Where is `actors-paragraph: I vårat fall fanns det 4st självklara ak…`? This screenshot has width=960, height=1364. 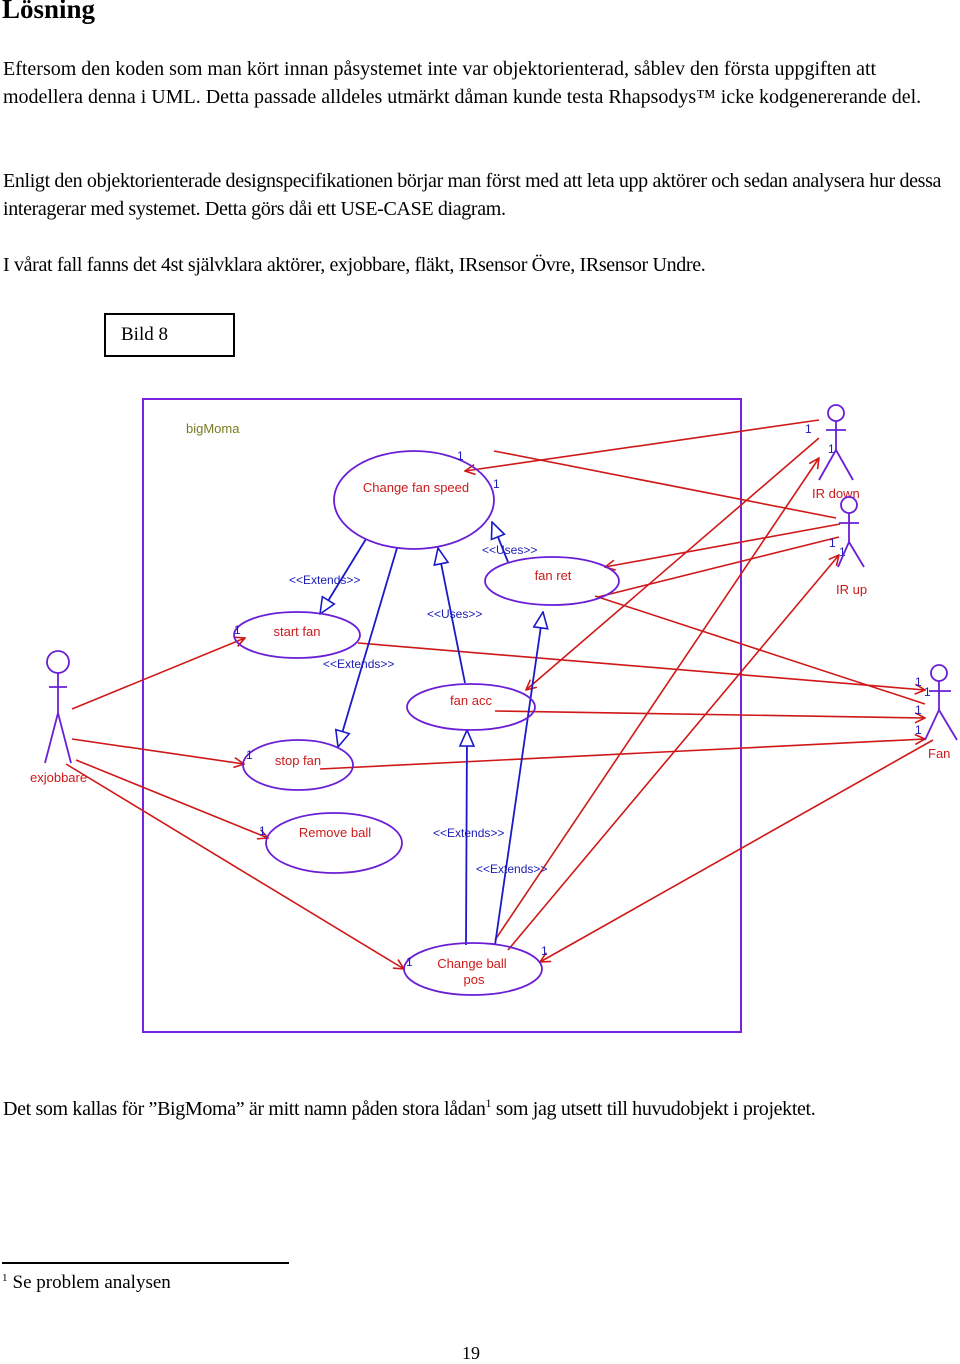
actors-paragraph: I vårat fall fanns det 4st självklara ak… is located at coordinates (354, 265).